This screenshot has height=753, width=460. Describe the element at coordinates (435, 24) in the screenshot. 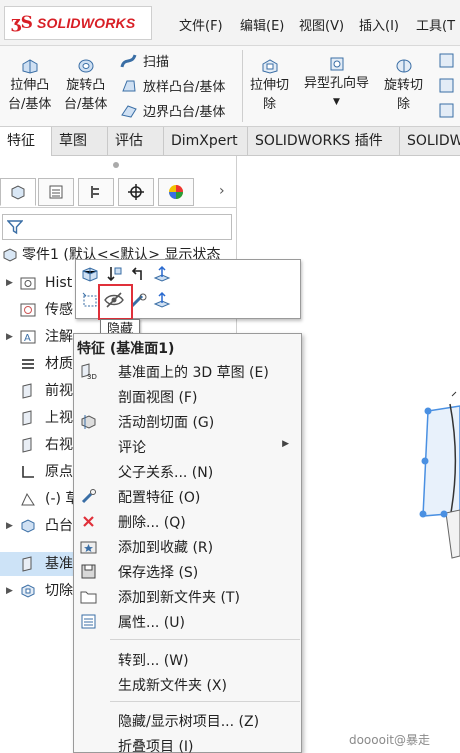

I see `menu-tools: 工具(T` at that location.